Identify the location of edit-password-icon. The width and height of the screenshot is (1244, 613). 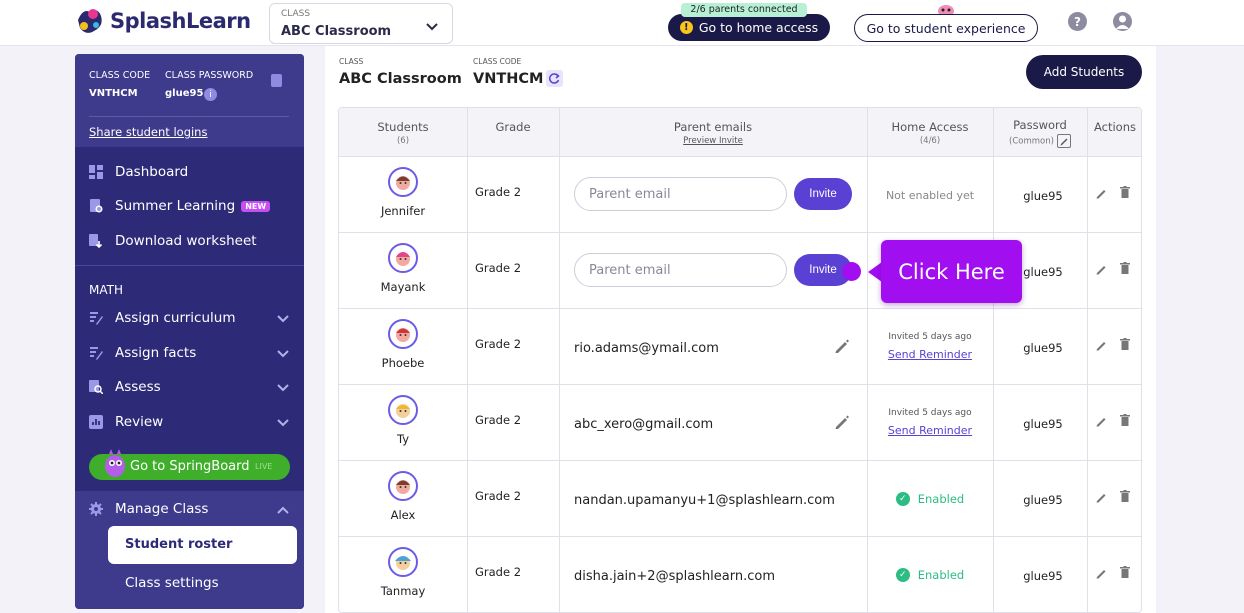
(1063, 141).